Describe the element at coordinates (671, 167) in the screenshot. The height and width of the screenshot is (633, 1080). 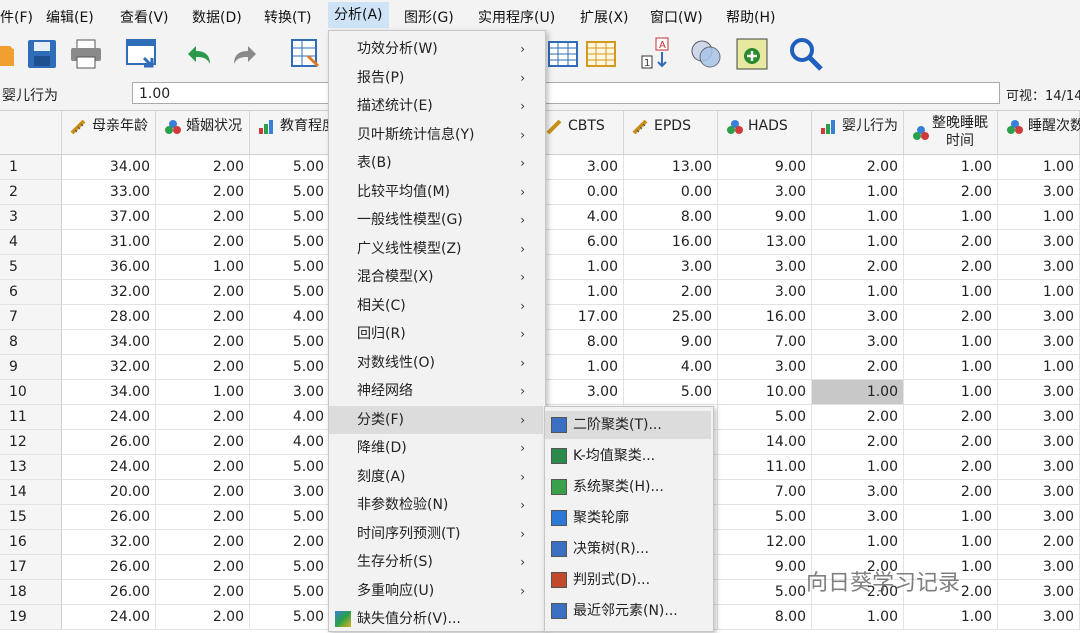
I see `data-cell: 13.00` at that location.